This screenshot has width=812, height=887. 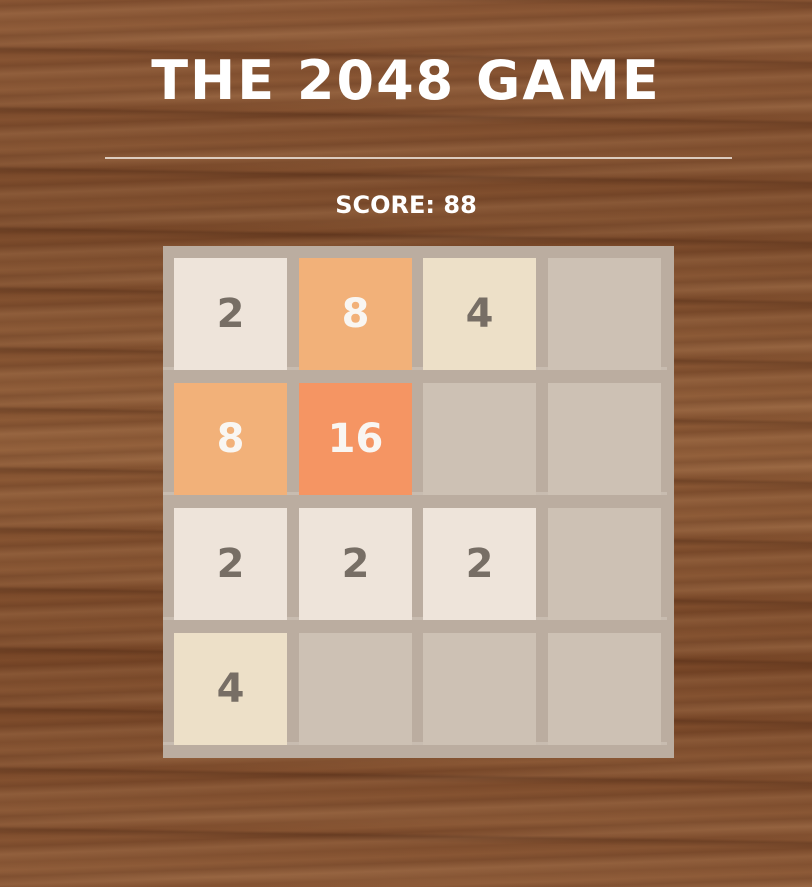 I want to click on board-row: 8 16, so click(x=415, y=433).